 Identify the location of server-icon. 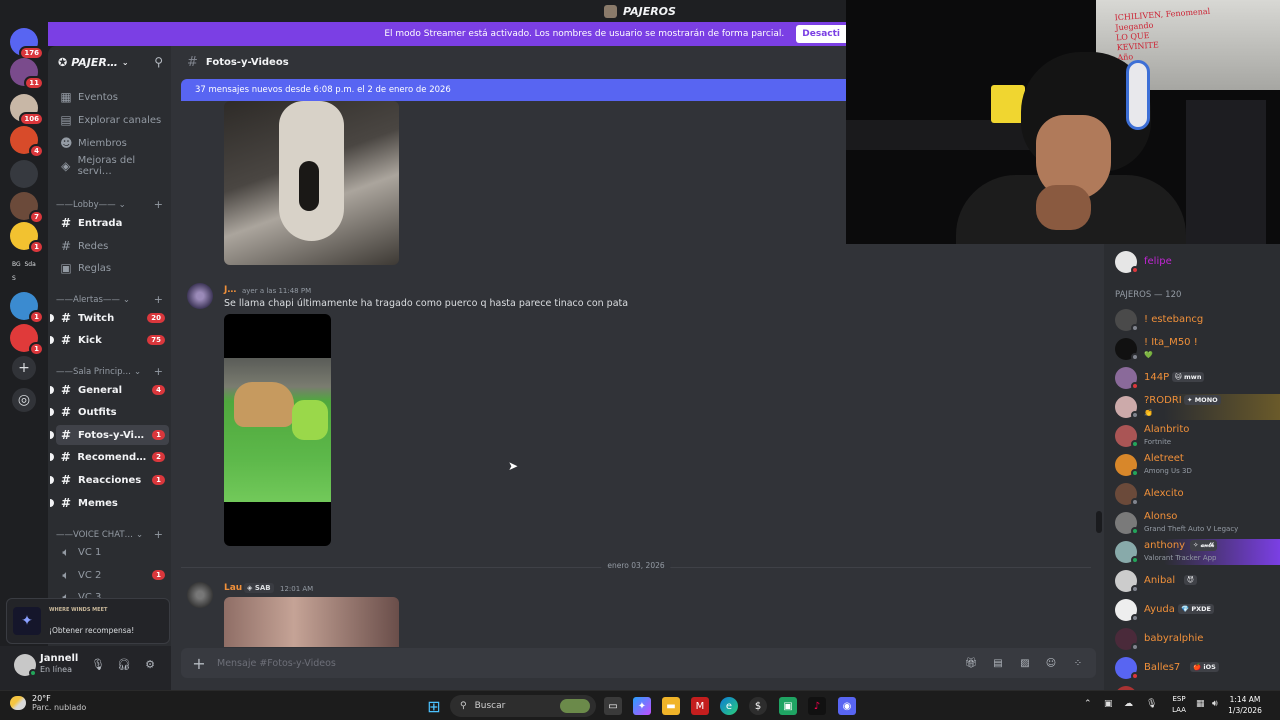
(24, 174).